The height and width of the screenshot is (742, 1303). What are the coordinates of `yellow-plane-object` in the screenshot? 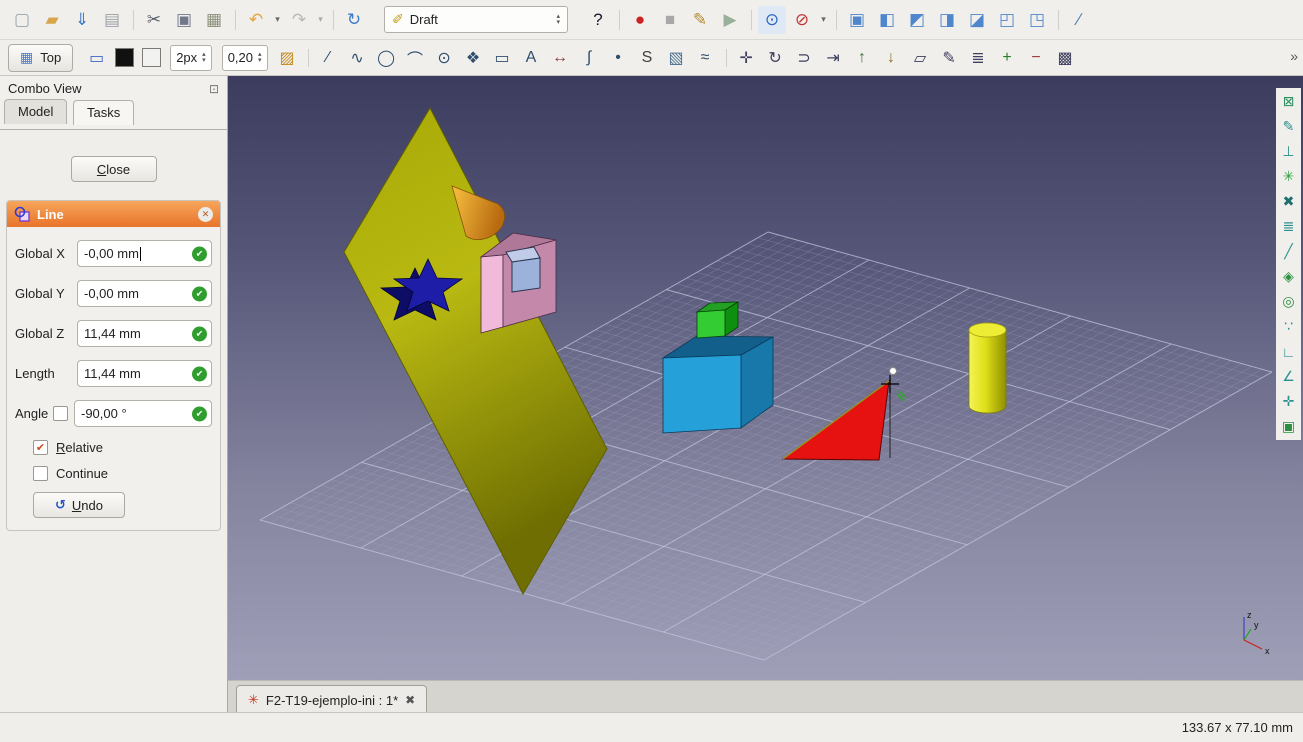 It's located at (475, 351).